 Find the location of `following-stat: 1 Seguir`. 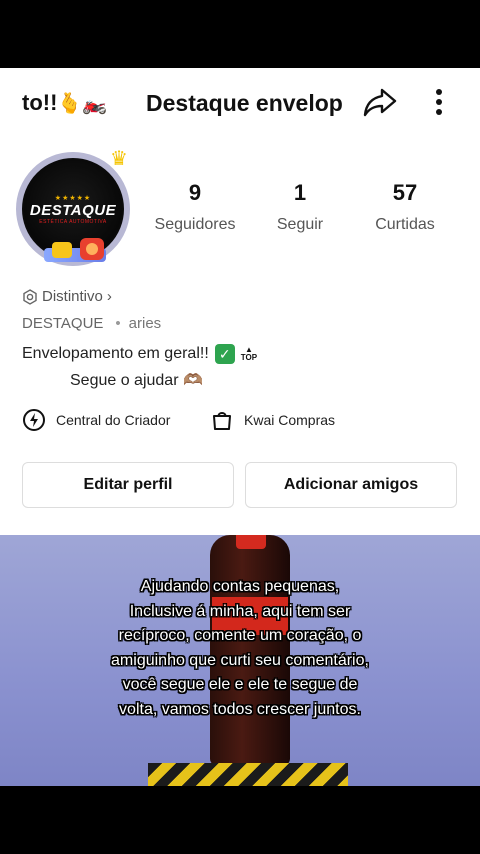

following-stat: 1 Seguir is located at coordinates (300, 207).